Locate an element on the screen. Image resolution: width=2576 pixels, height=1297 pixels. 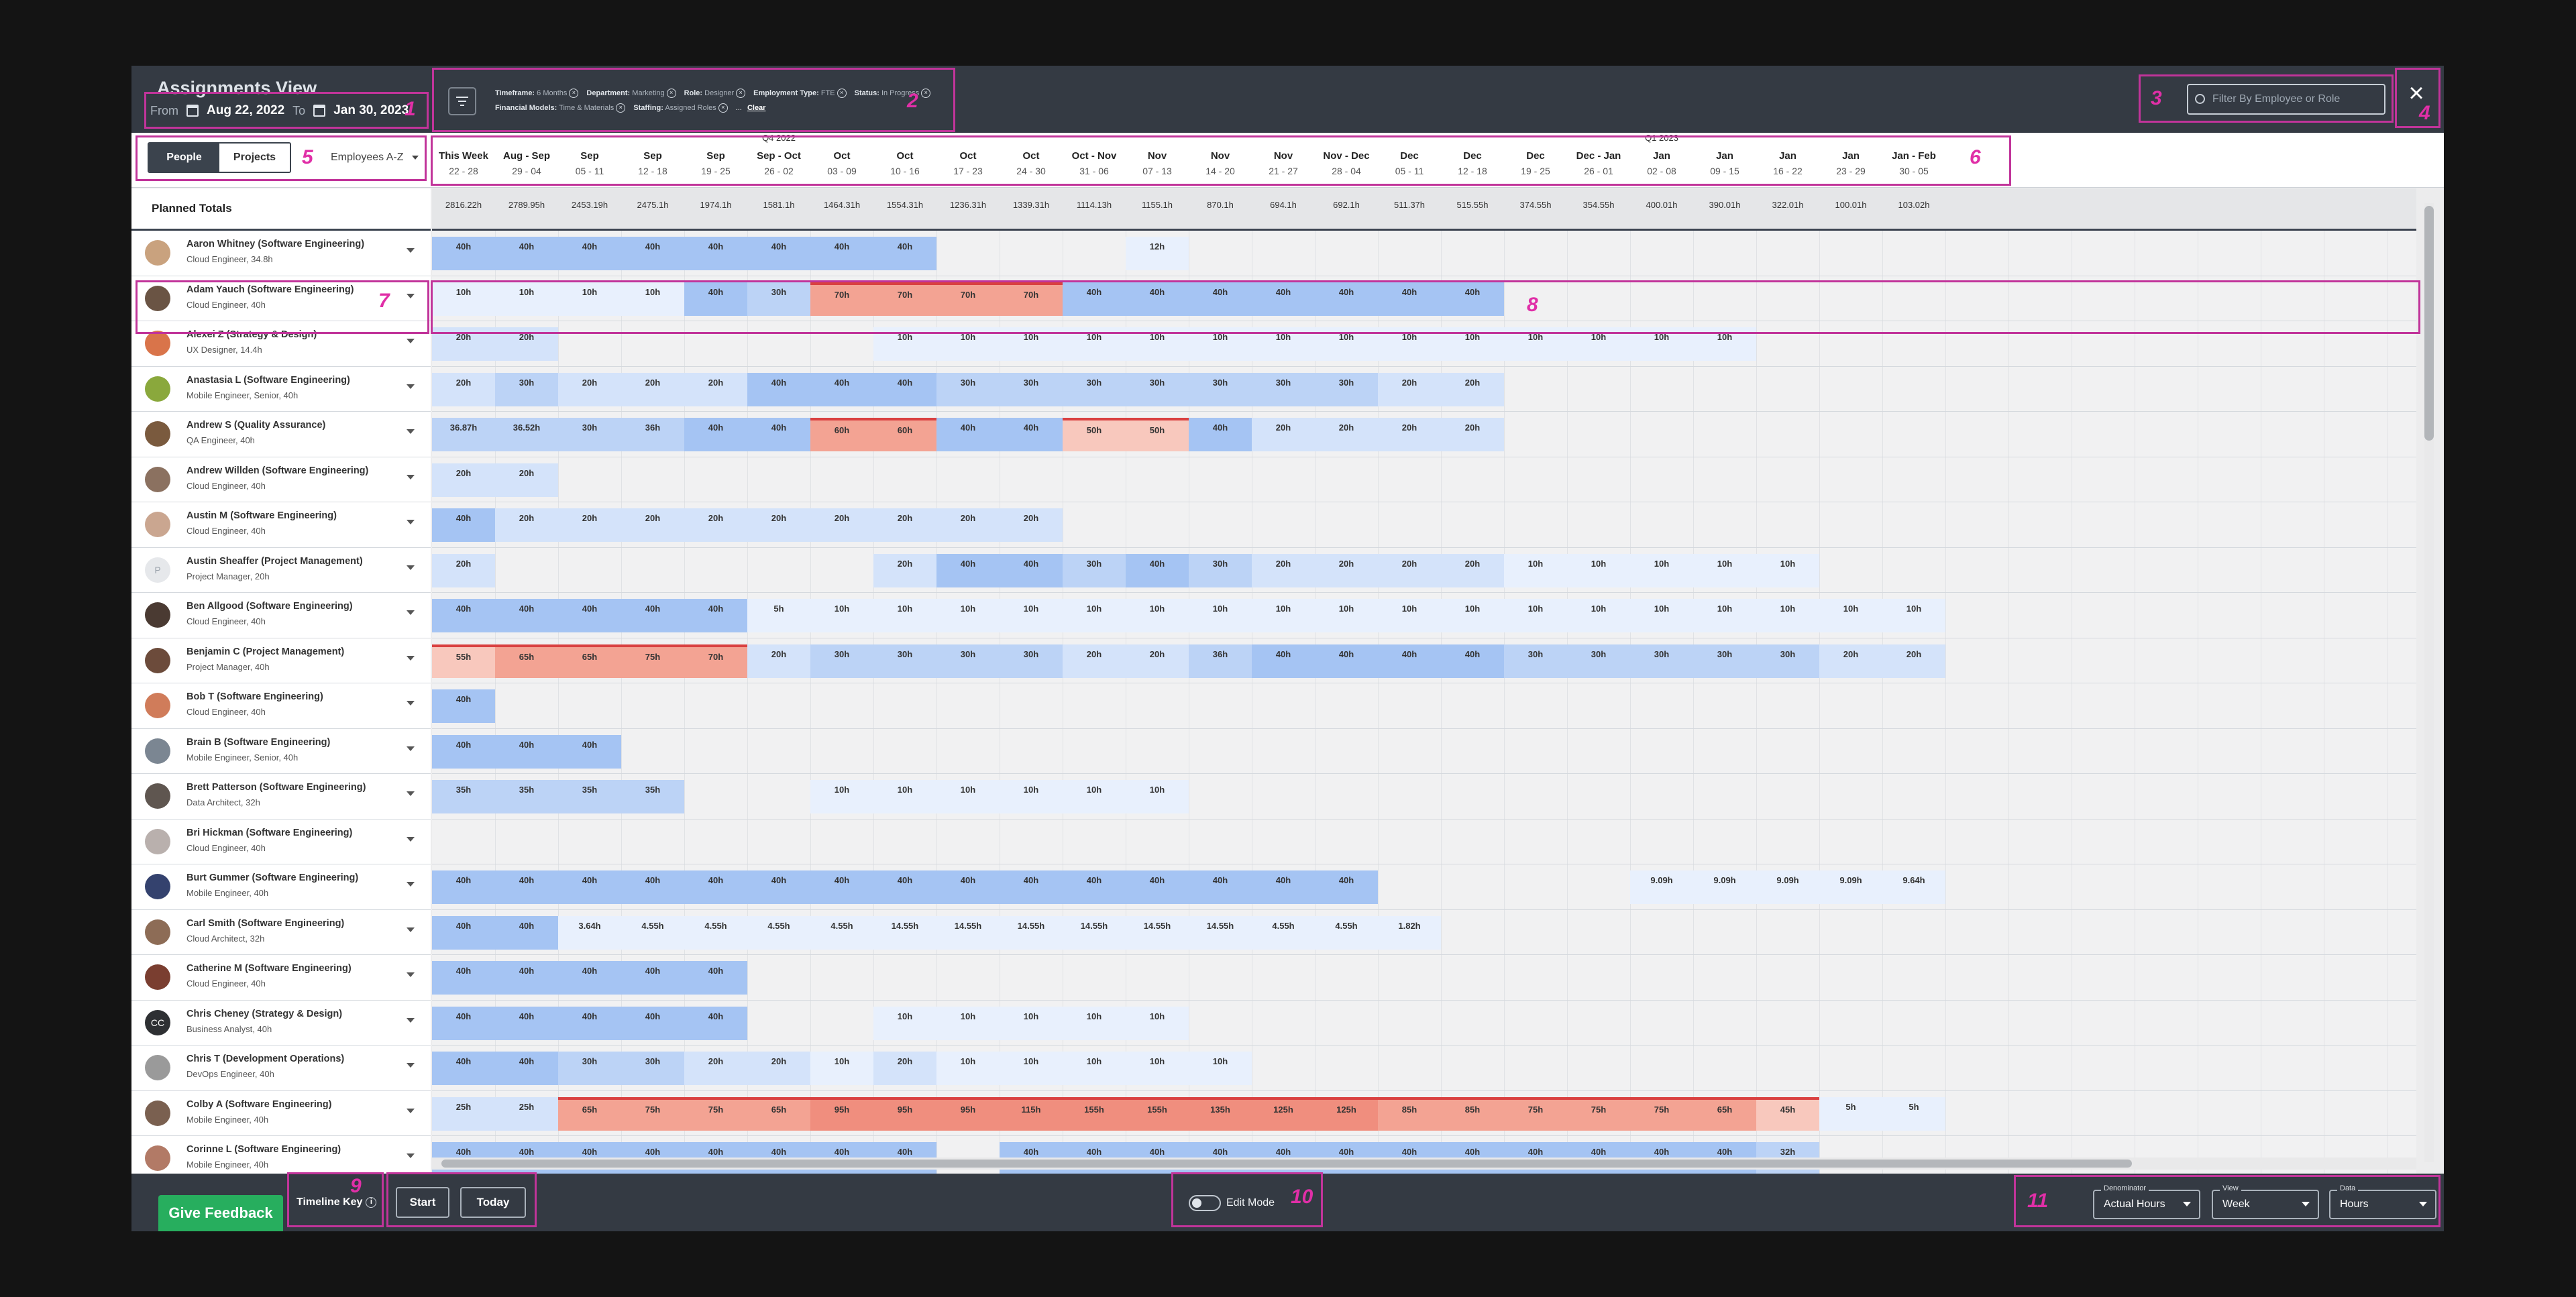
hours-cell: 9.64h is located at coordinates (1913, 887).